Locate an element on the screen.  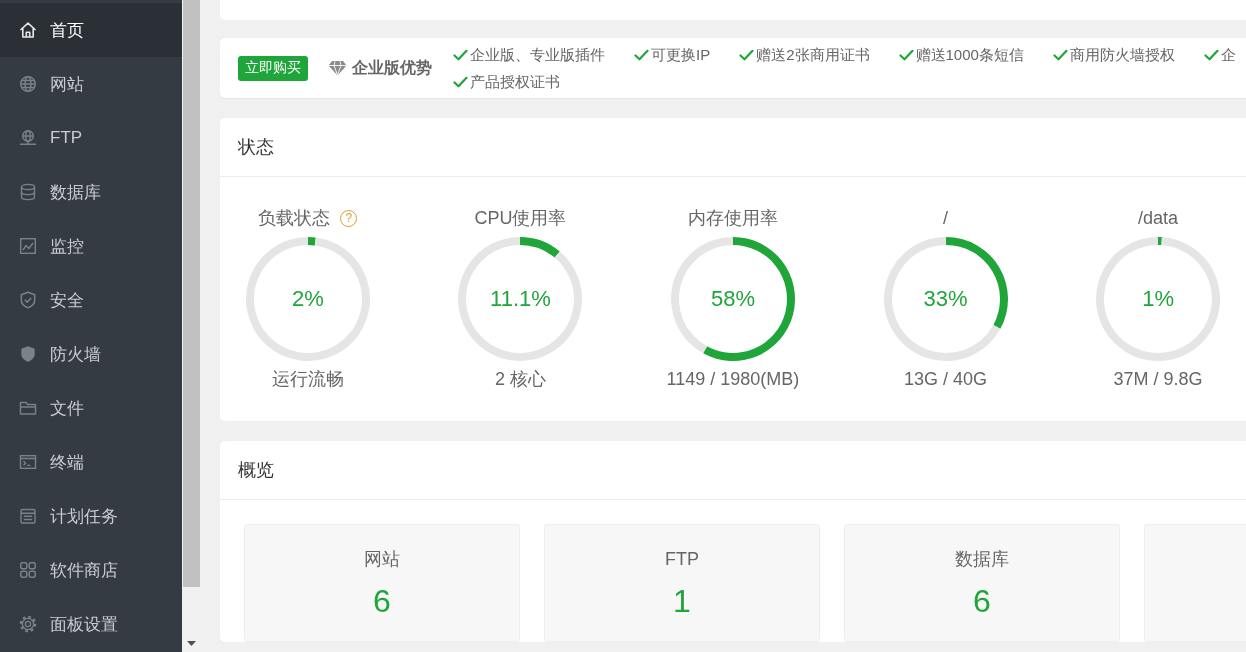
feature-text: 产品授权证书 is located at coordinates (515, 82).